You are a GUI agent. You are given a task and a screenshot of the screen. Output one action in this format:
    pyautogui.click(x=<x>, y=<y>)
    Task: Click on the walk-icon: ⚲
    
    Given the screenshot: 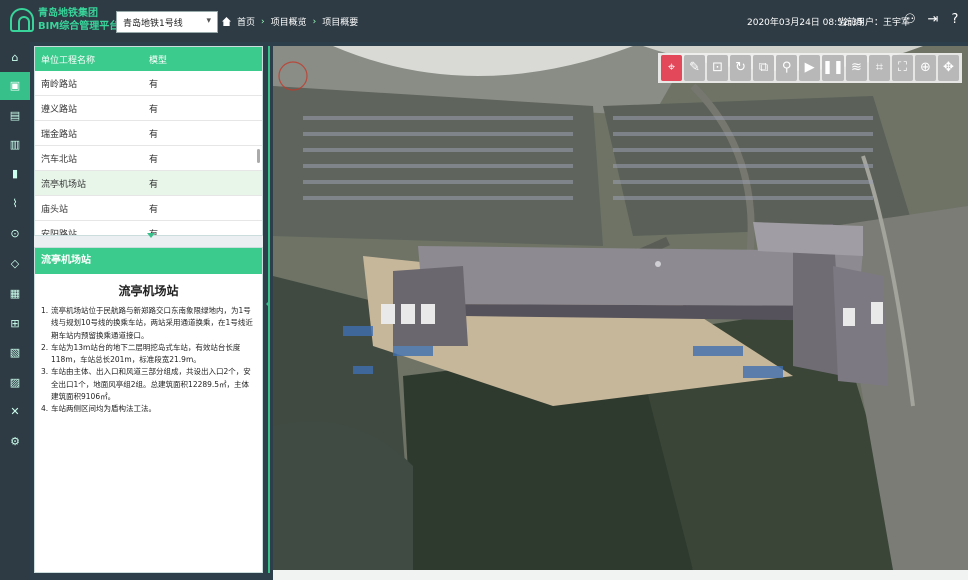 What is the action you would take?
    pyautogui.click(x=787, y=68)
    